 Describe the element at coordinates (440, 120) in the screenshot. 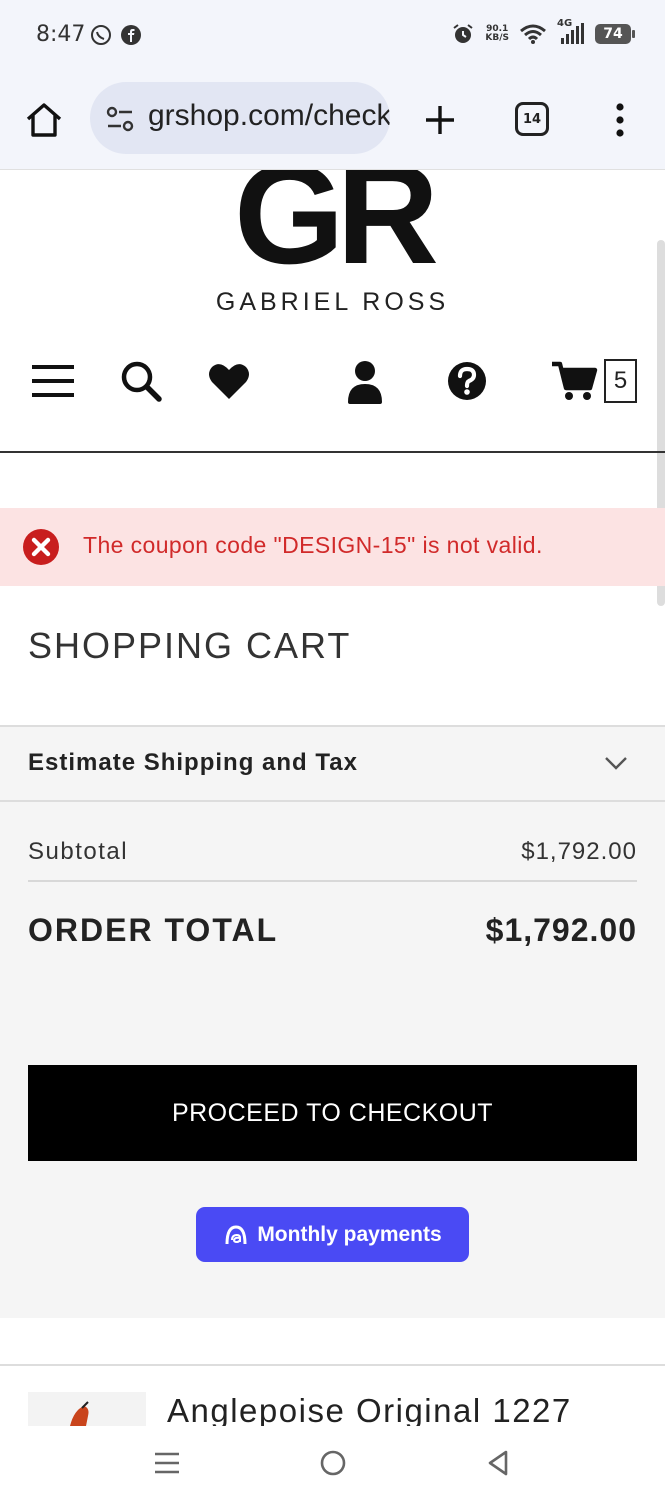

I see `new-tab-icon` at that location.